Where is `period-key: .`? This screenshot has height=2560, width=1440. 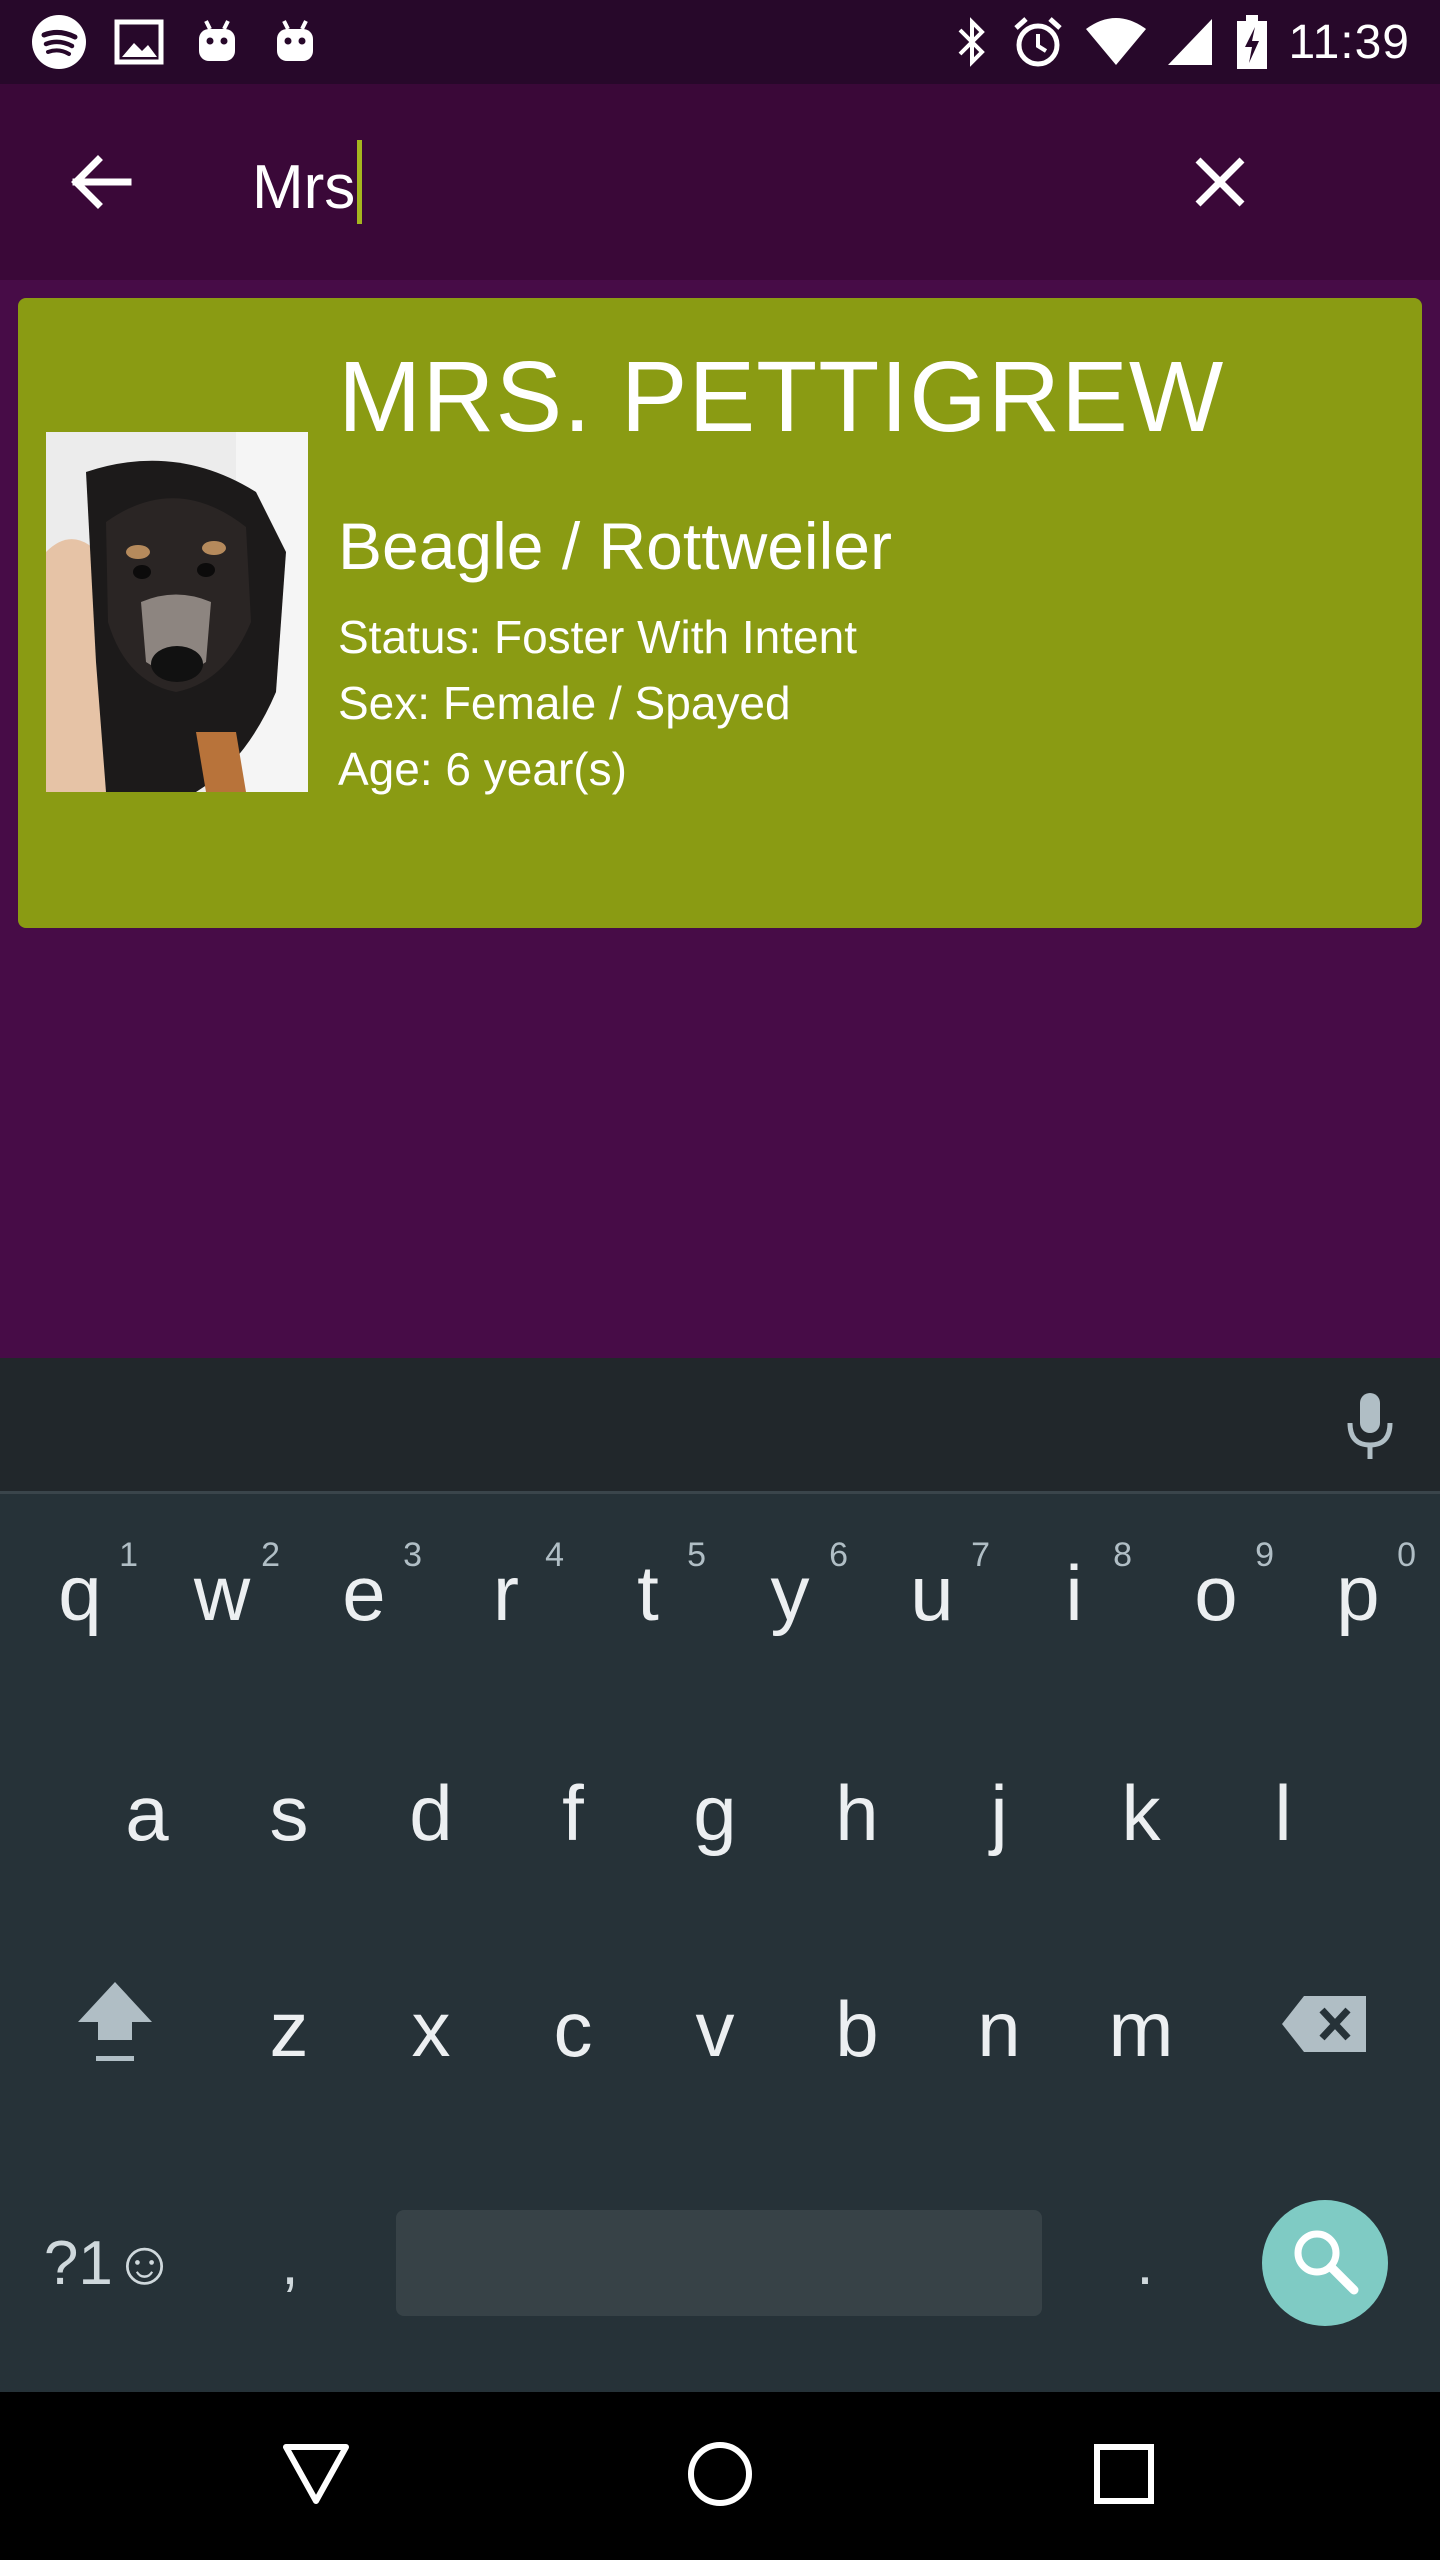
period-key: . is located at coordinates (1145, 2263).